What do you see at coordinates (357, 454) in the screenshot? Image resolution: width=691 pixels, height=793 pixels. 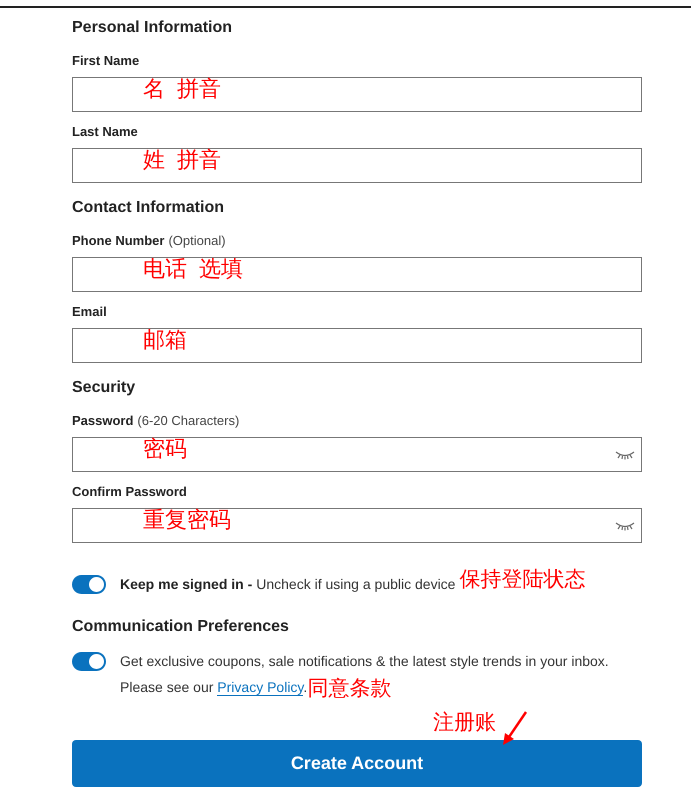 I see `input-field: 密码` at bounding box center [357, 454].